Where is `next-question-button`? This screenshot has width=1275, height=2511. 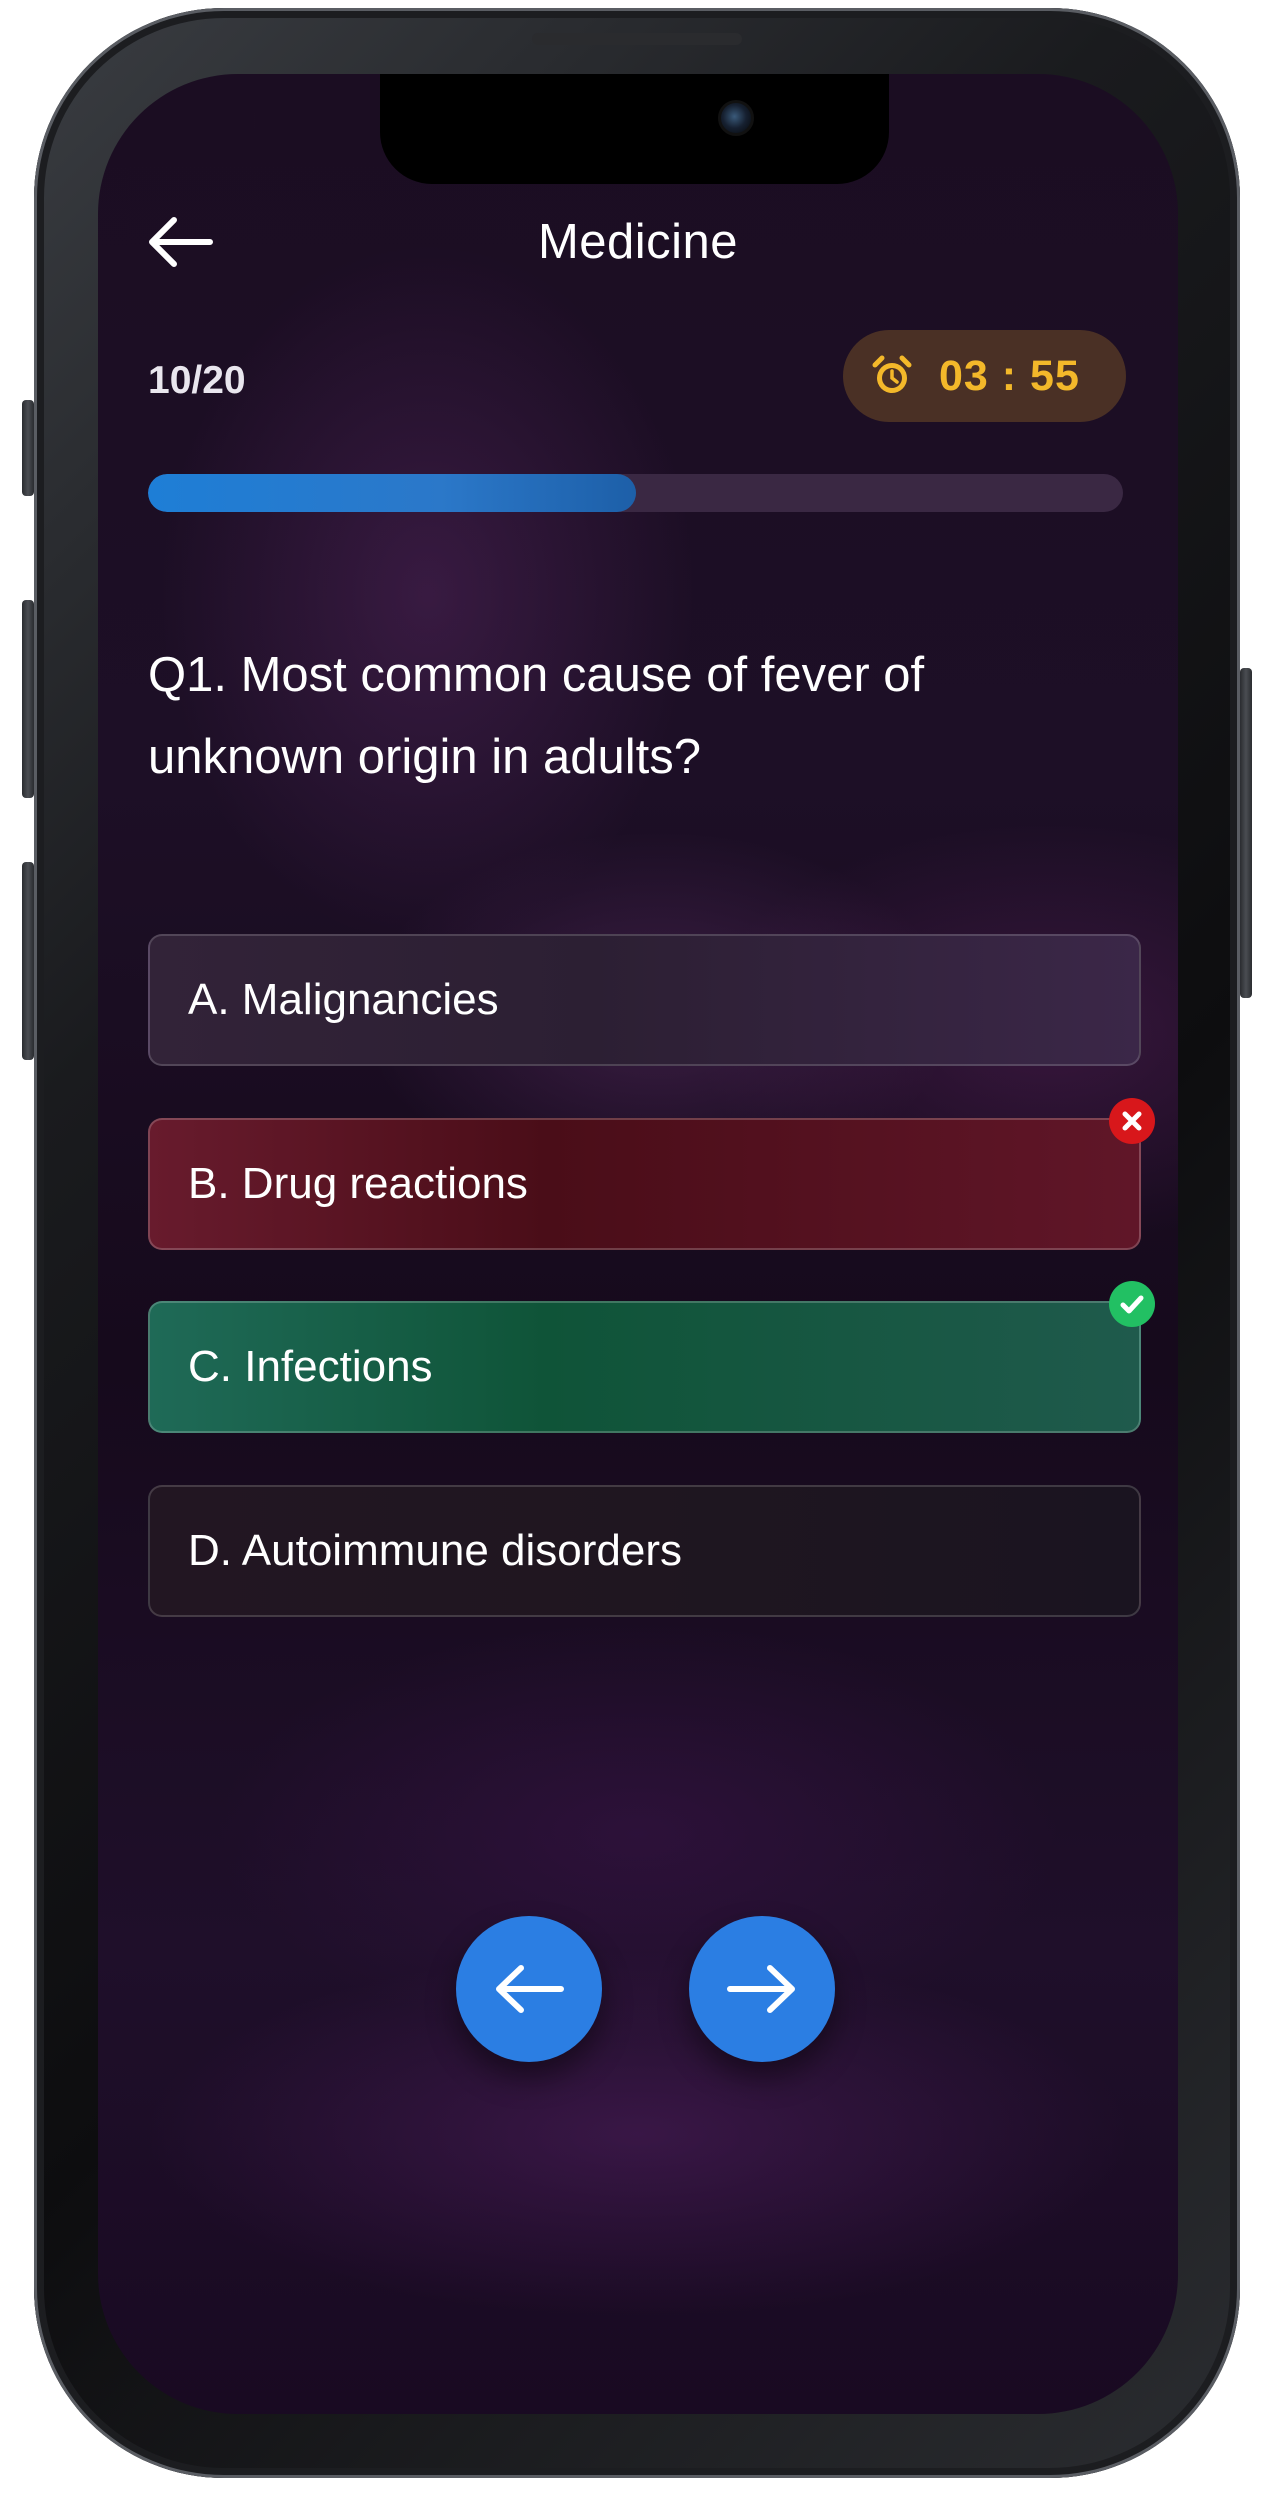 next-question-button is located at coordinates (762, 1989).